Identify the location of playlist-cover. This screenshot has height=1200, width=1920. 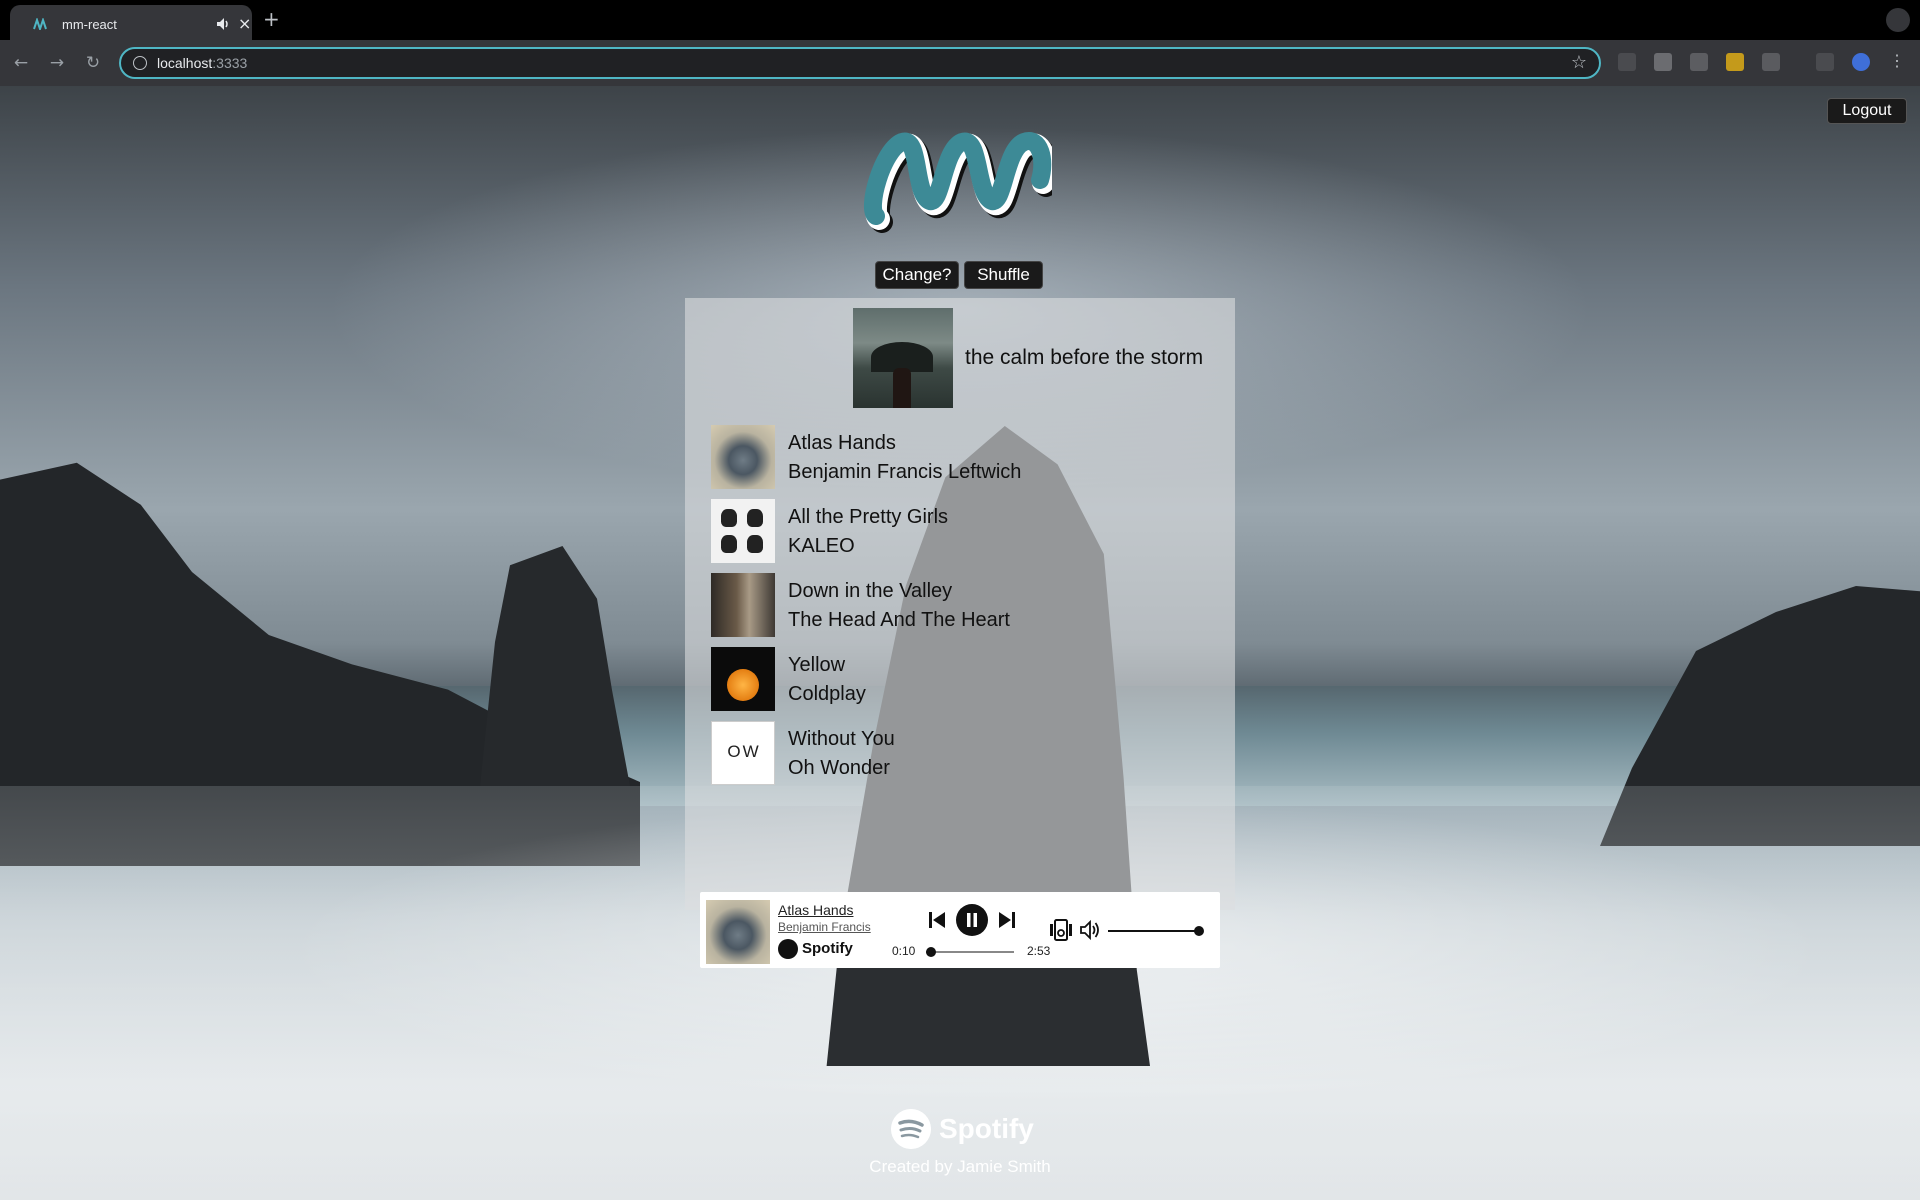
(903, 358).